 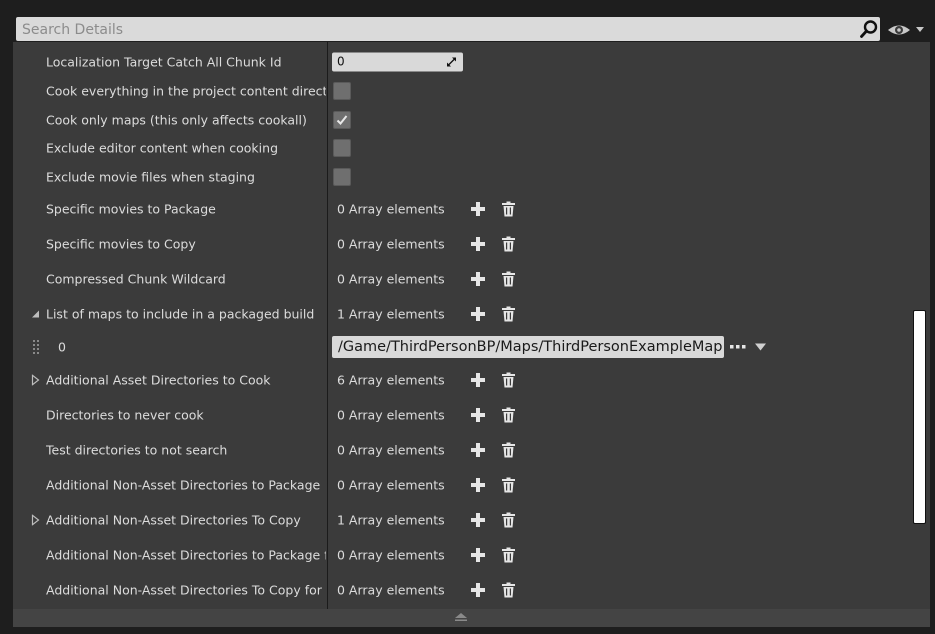 What do you see at coordinates (173, 519) in the screenshot?
I see `property-label: Additional Non-Asset Directories To Copy` at bounding box center [173, 519].